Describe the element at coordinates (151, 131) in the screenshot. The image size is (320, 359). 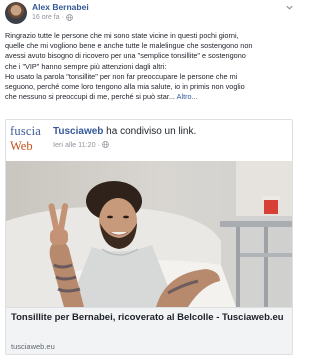
I see `share-action-text: ha condiviso un link.` at that location.